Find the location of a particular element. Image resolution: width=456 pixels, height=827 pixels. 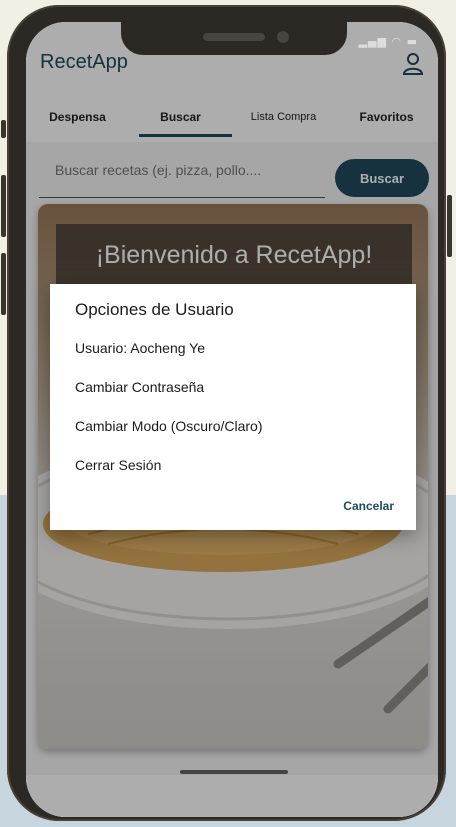

dialog-item-cambiar-contrasena: Cambiar Contraseña is located at coordinates (139, 387).